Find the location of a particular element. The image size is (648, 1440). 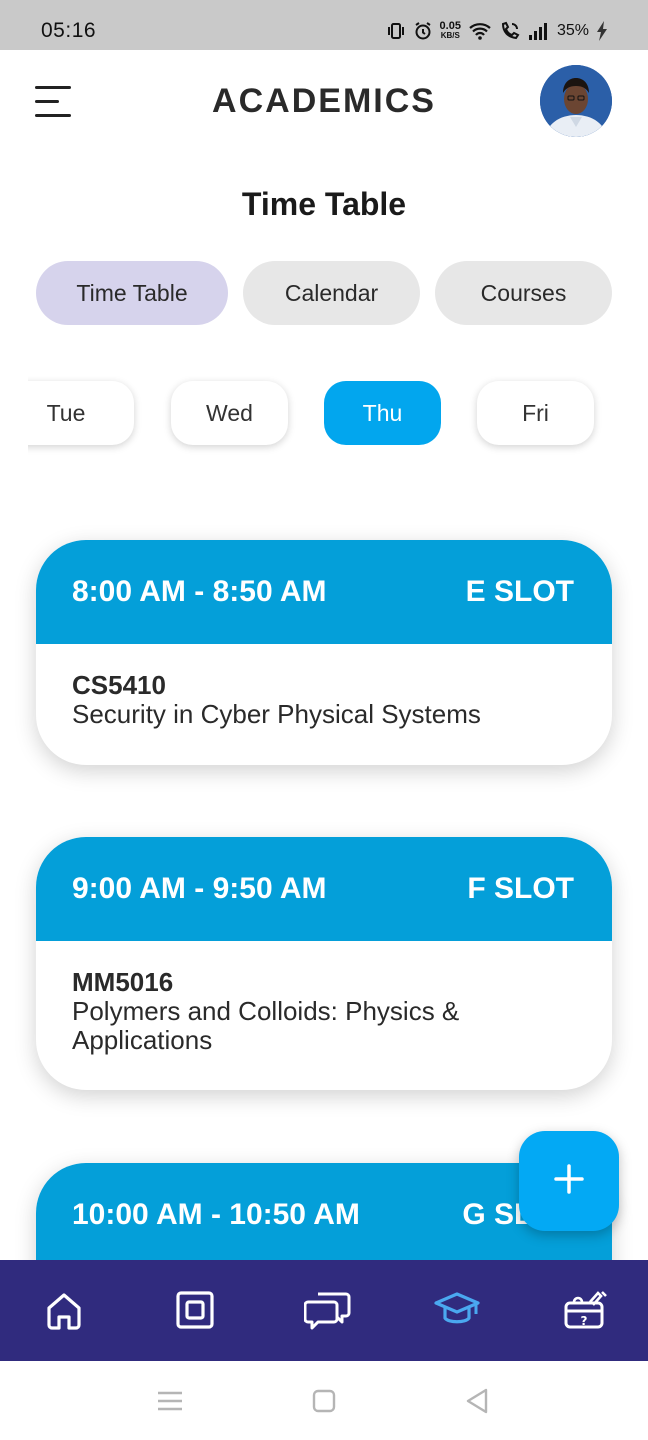

slot-label: E SLOT is located at coordinates (519, 591).